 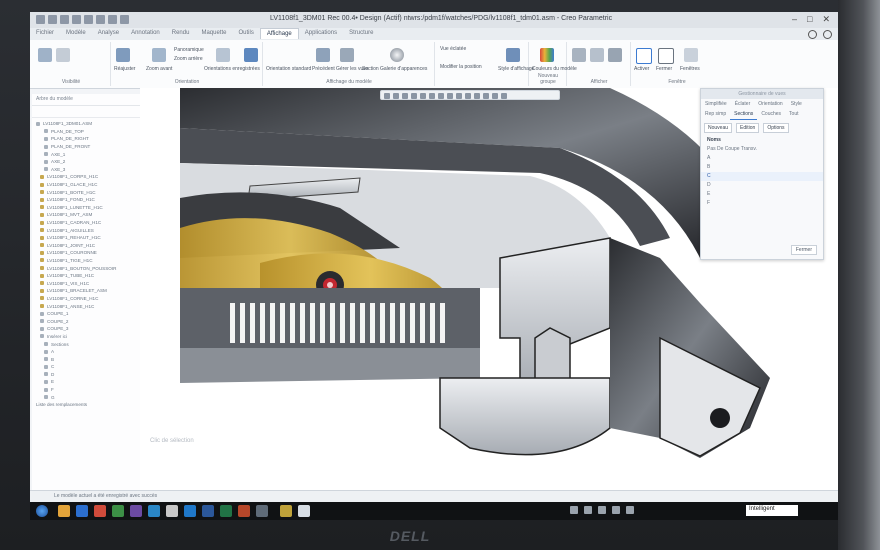 I want to click on activate-icon, so click(x=644, y=56).